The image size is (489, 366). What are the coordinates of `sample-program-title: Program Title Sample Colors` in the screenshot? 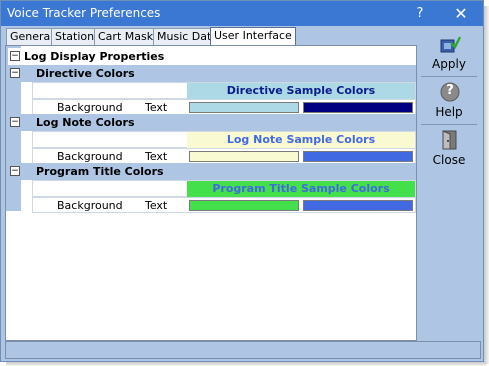 It's located at (301, 189).